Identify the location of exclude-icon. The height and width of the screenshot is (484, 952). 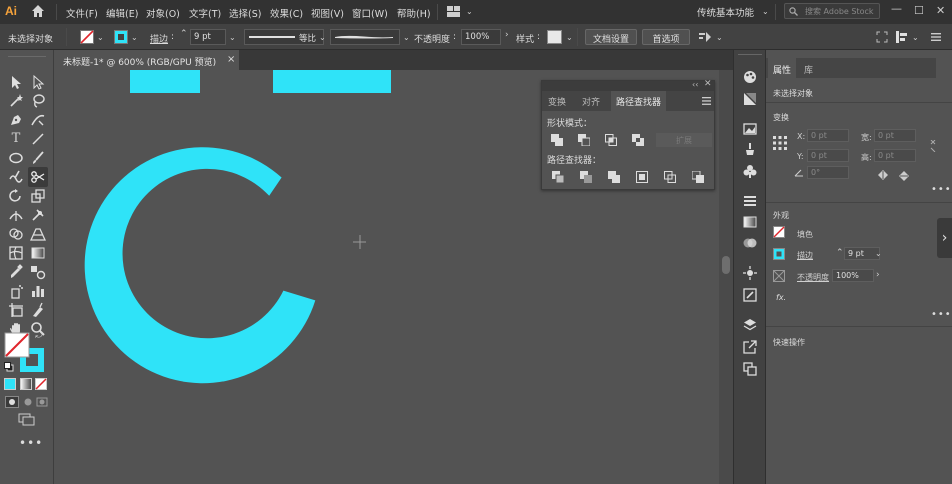
(638, 140).